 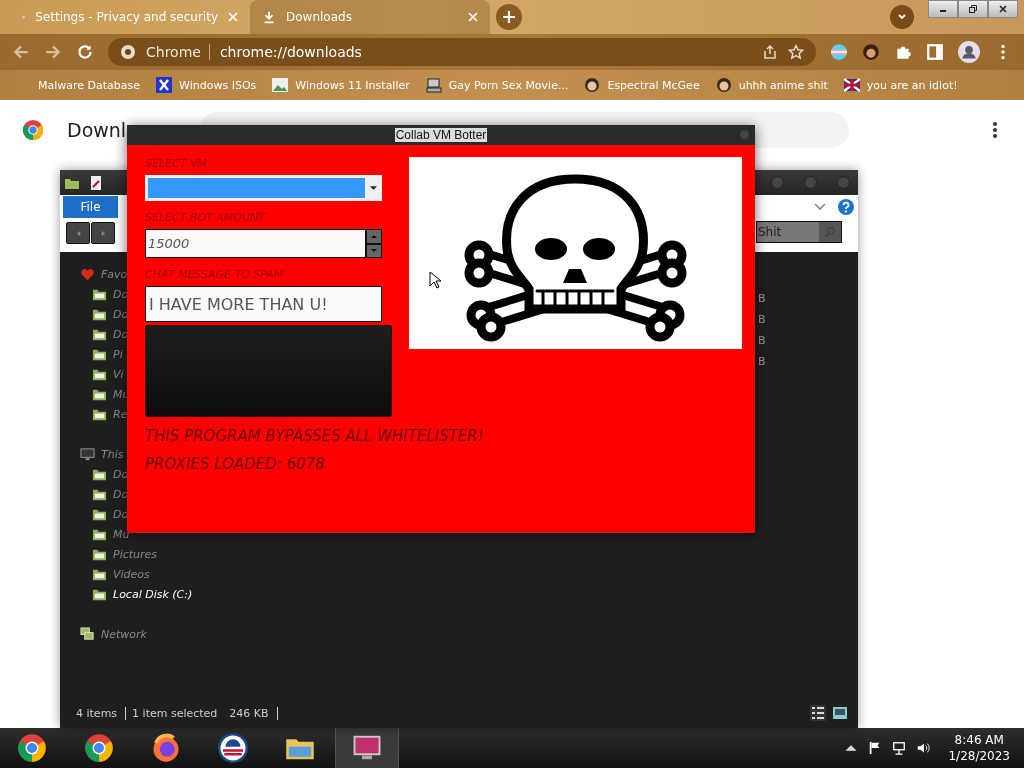 What do you see at coordinates (215, 274) in the screenshot?
I see `field-label: CHAT MESSAGE TO SPAM` at bounding box center [215, 274].